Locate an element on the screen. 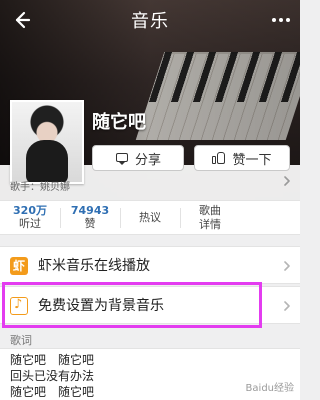 The width and height of the screenshot is (320, 400). thumbs-up-icon is located at coordinates (219, 158).